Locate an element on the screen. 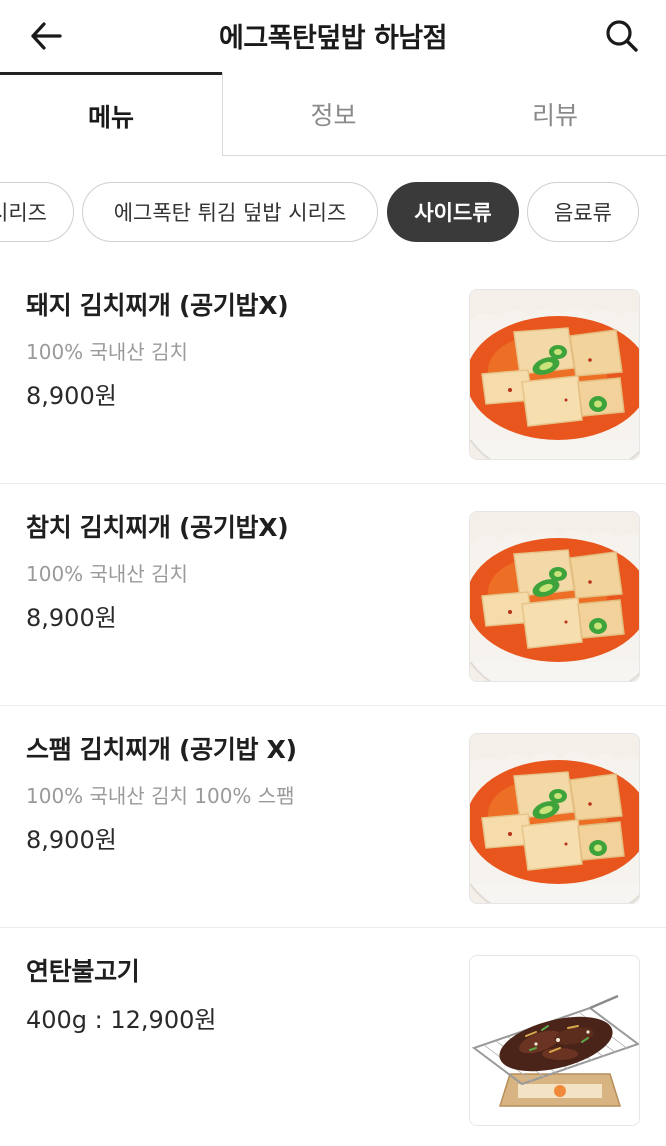 The height and width of the screenshot is (1146, 666). search-icon is located at coordinates (622, 36).